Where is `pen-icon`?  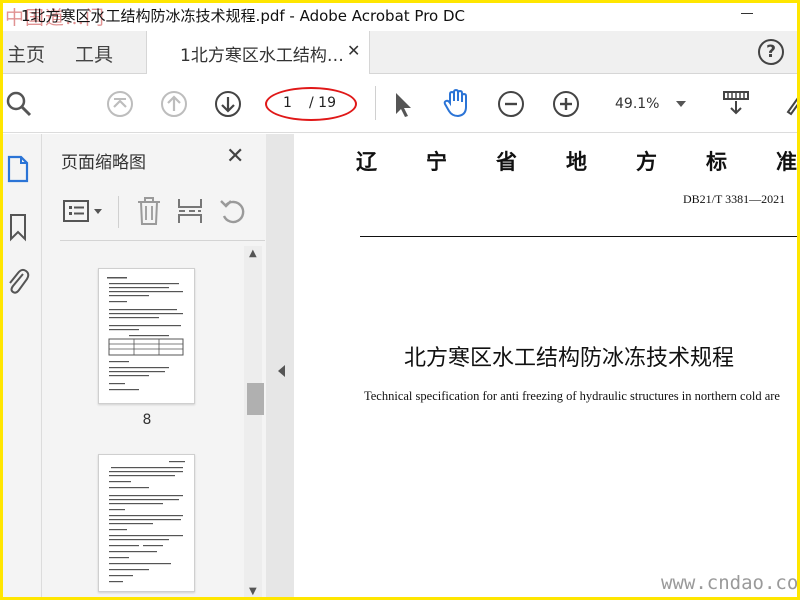
pen-icon is located at coordinates (793, 104).